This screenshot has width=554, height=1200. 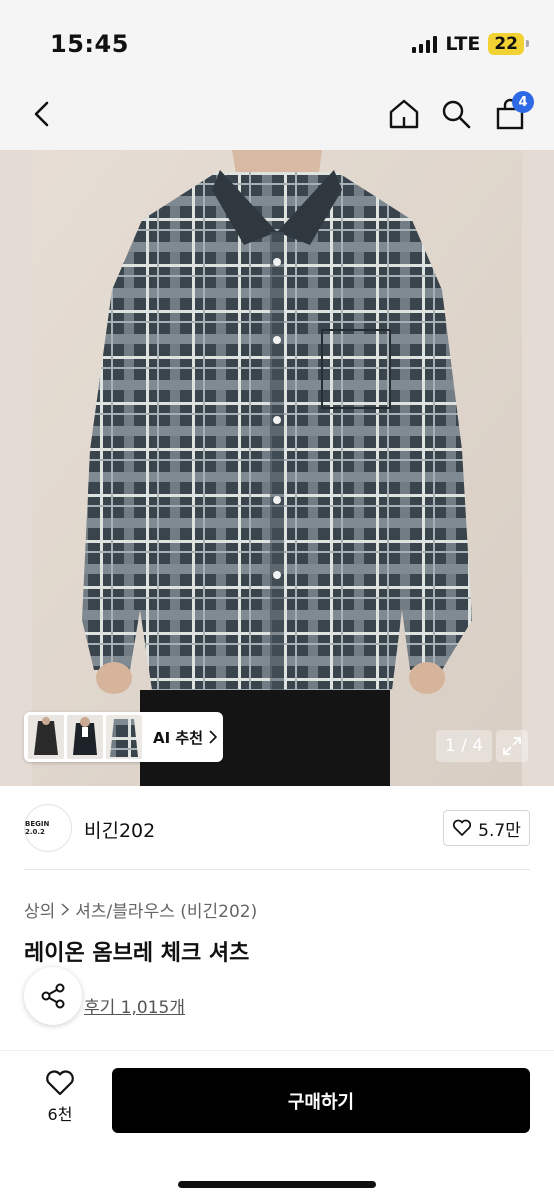 What do you see at coordinates (508, 44) in the screenshot?
I see `battery-indicator: 22` at bounding box center [508, 44].